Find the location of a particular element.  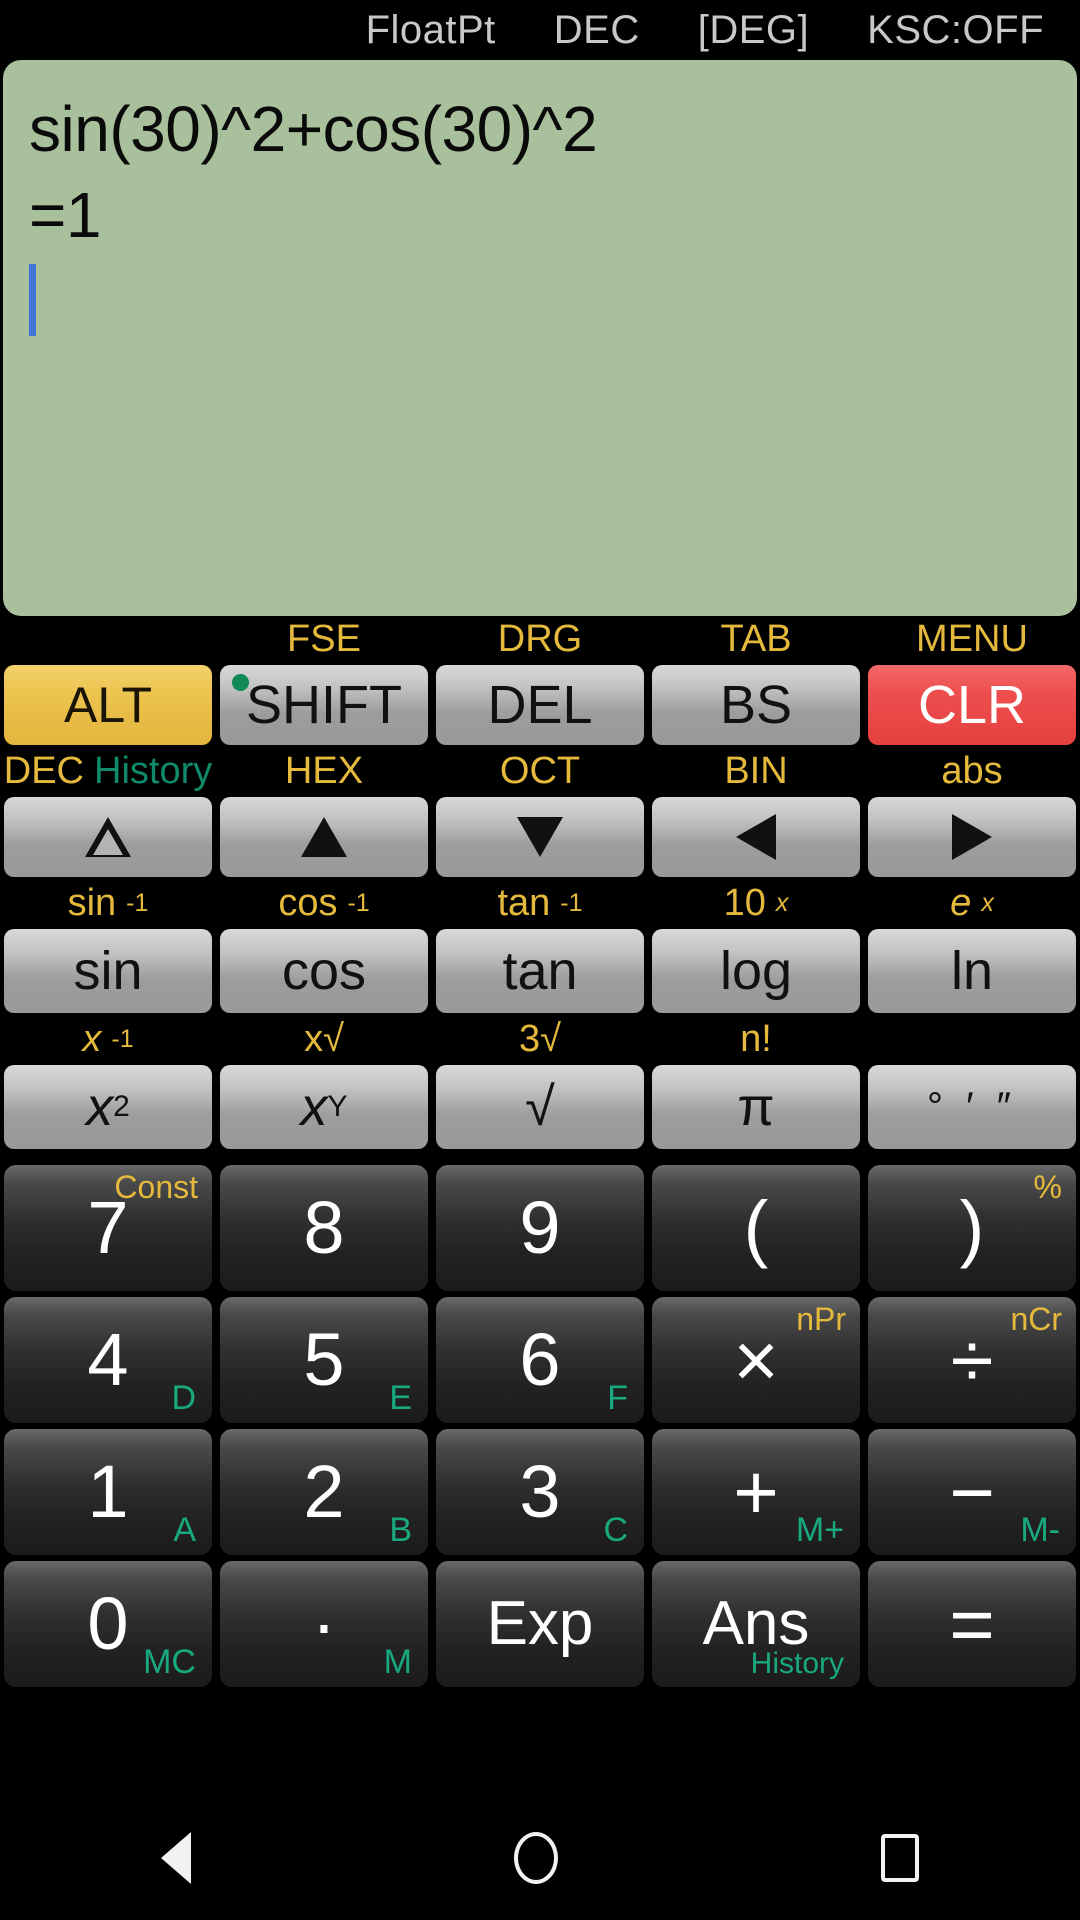

cos-key: cos is located at coordinates (324, 971).